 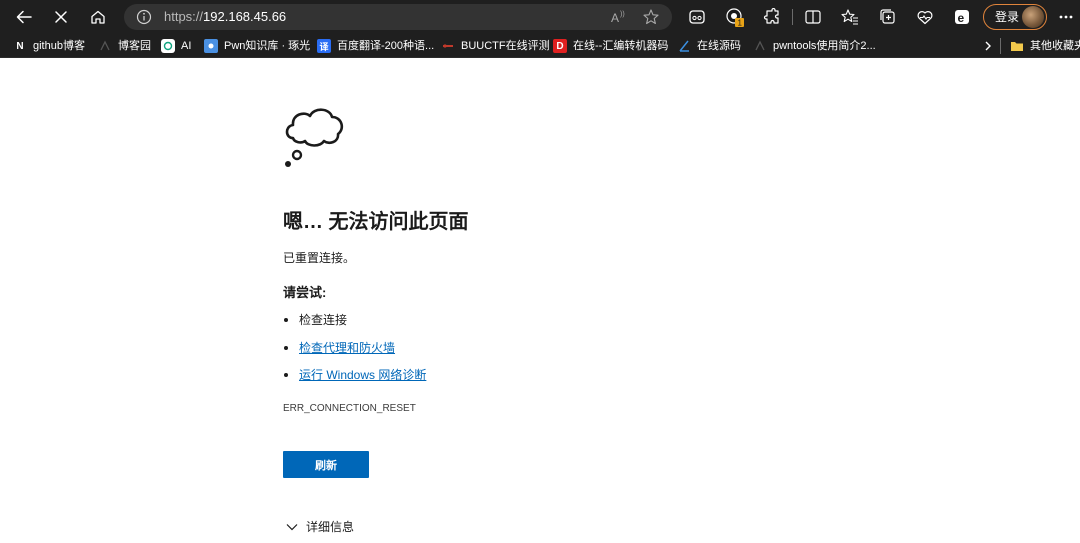 What do you see at coordinates (1000, 46) in the screenshot?
I see `bookmarks-separator` at bounding box center [1000, 46].